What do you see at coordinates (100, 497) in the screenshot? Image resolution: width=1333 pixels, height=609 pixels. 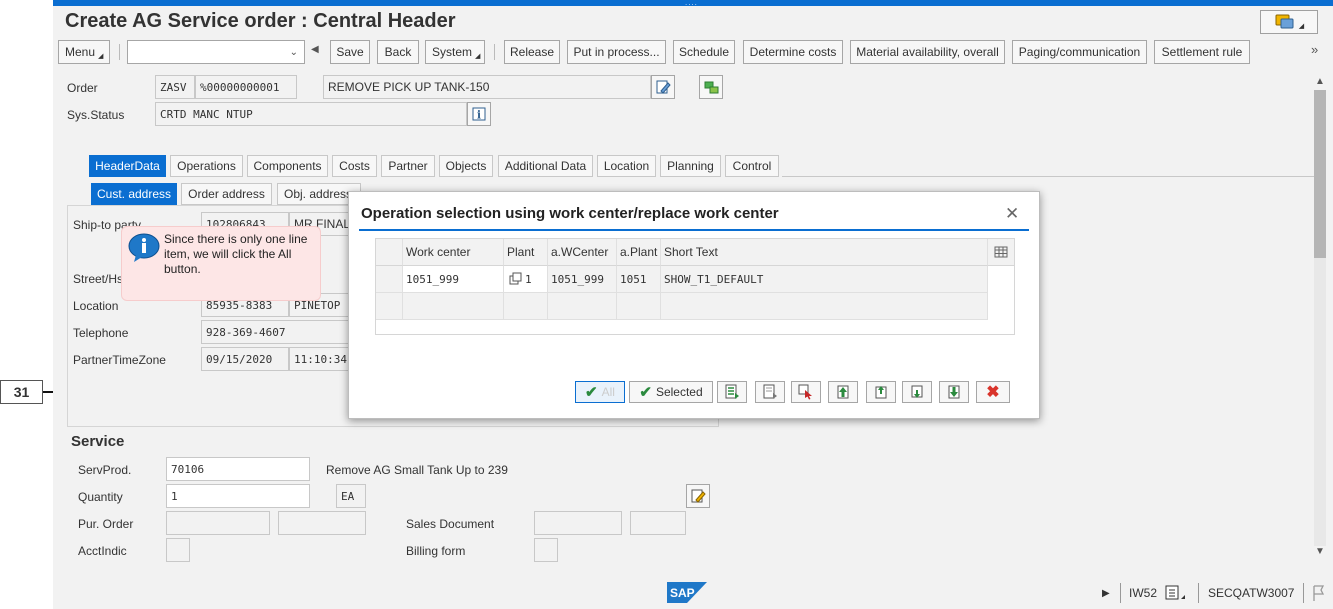 I see `quantity-label: Quantity` at bounding box center [100, 497].